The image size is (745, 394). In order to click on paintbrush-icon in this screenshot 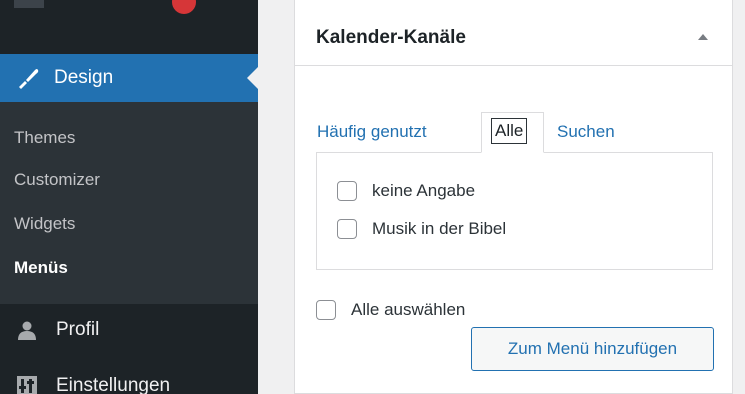, I will do `click(28, 78)`.